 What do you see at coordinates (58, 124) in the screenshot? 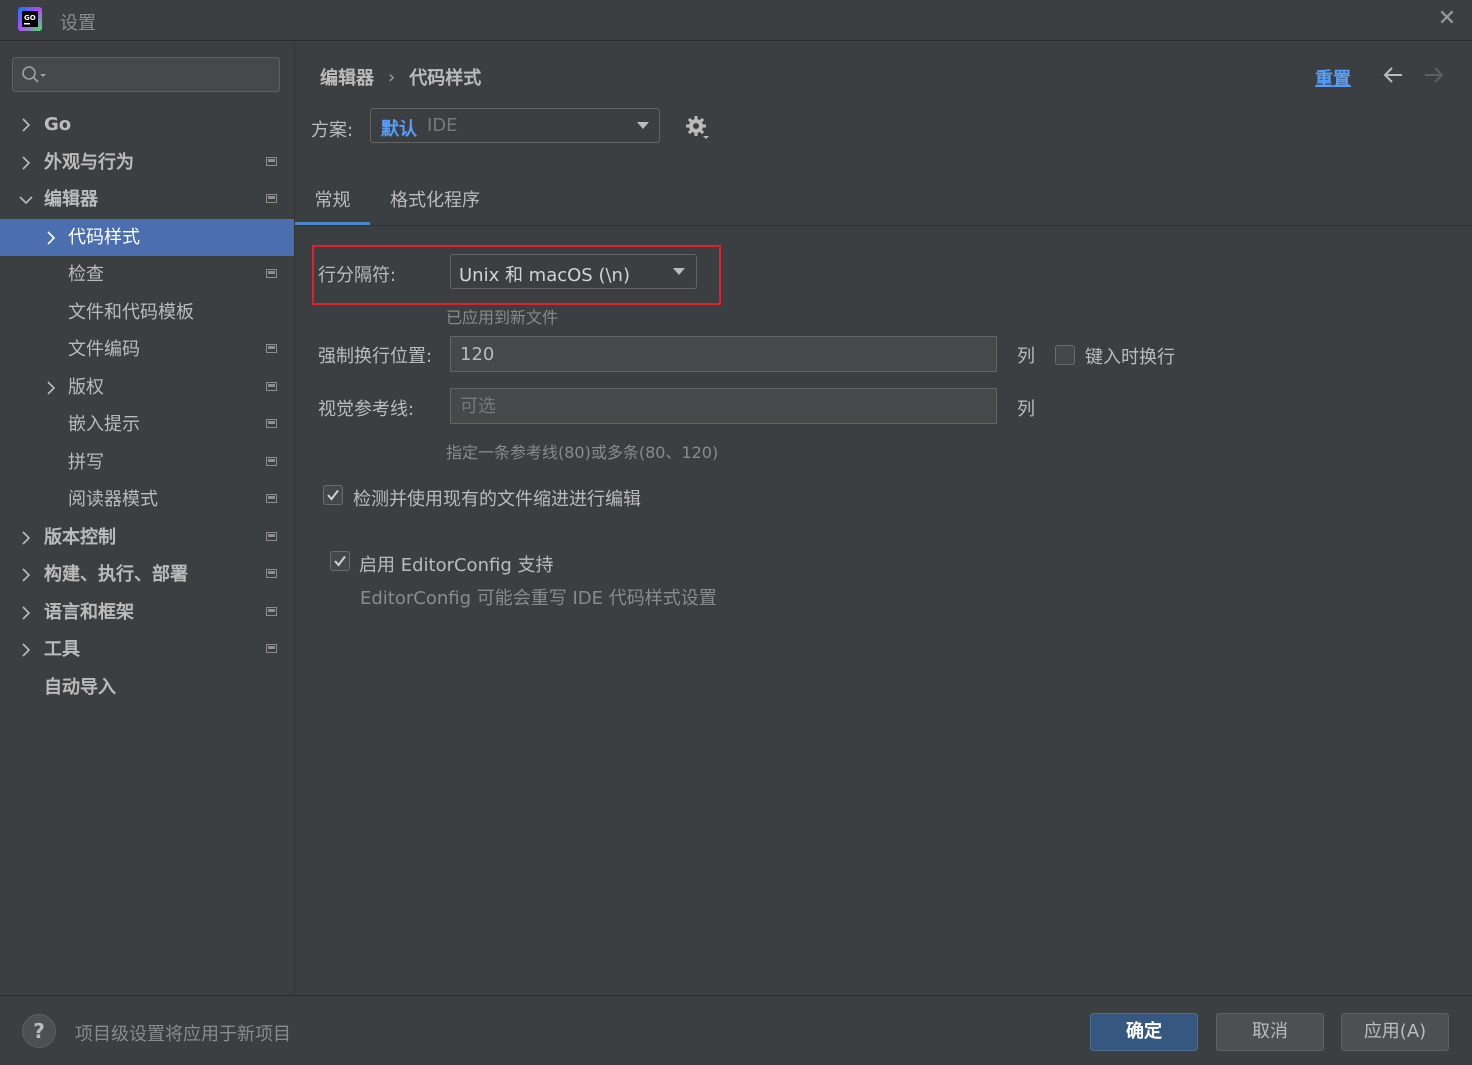
I see `sidebar-item-label: Go` at bounding box center [58, 124].